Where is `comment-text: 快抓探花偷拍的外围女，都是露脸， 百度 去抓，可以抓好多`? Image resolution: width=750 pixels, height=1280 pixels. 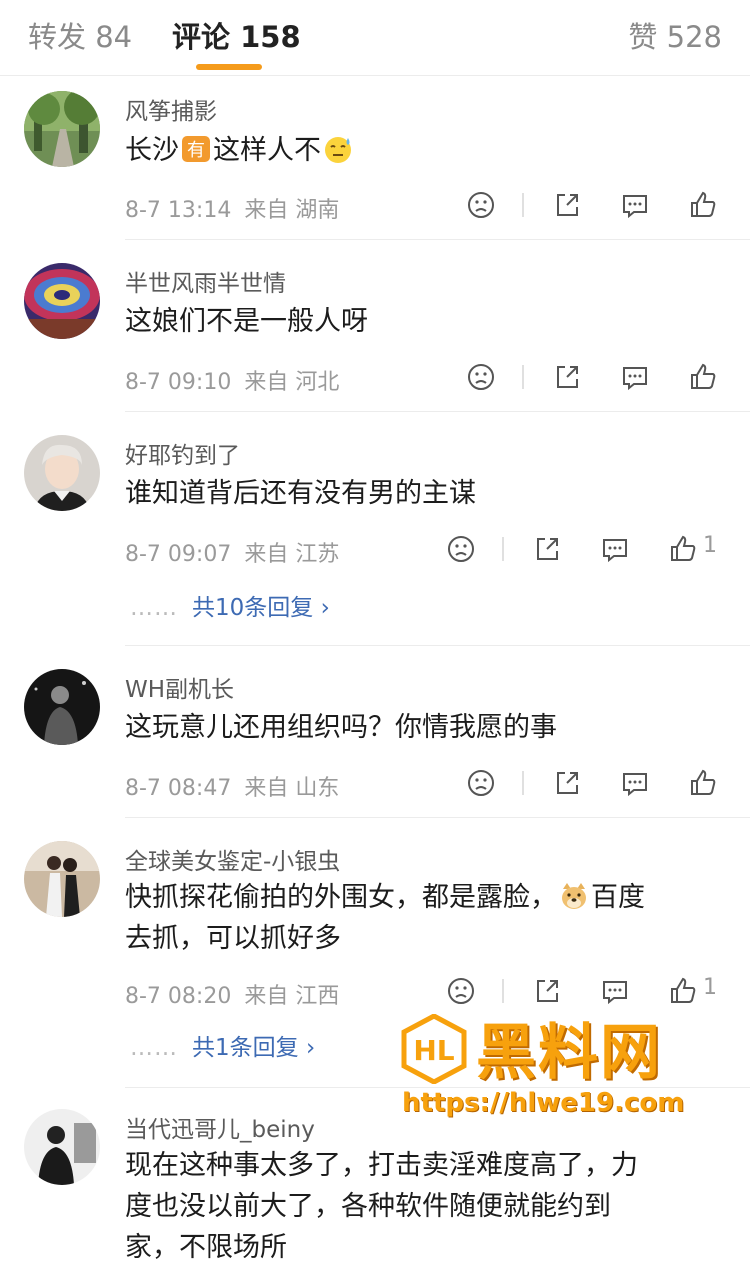 comment-text: 快抓探花偷拍的外围女，都是露脸， 百度 去抓，可以抓好多 is located at coordinates (425, 918).